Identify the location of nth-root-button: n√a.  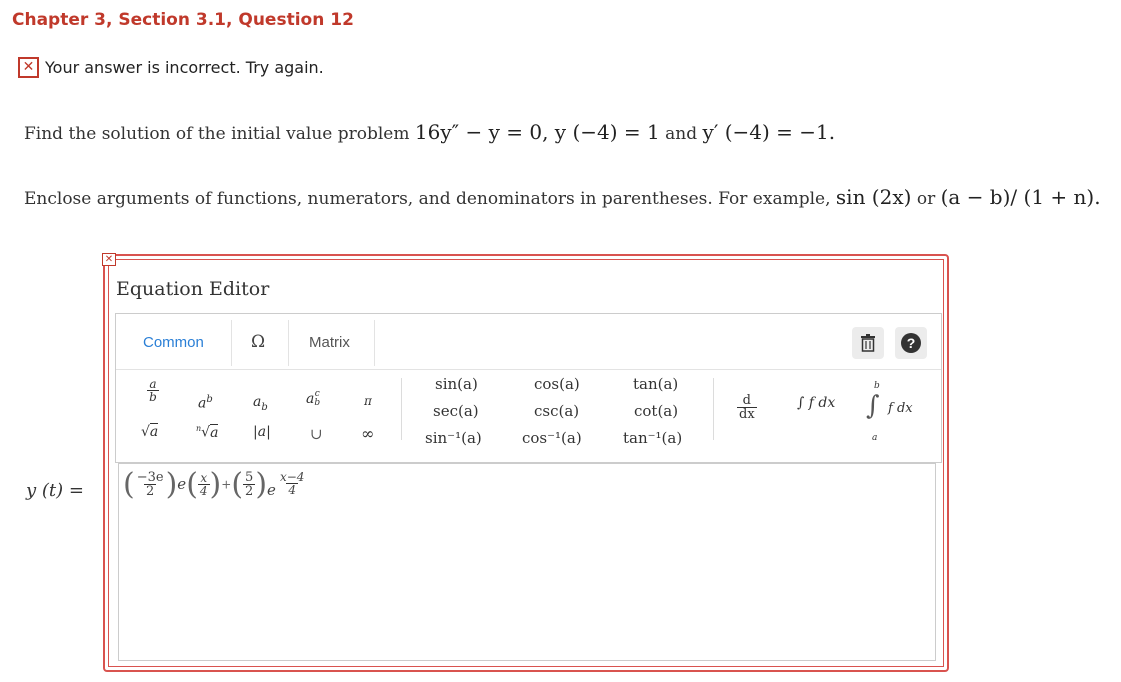
(207, 432).